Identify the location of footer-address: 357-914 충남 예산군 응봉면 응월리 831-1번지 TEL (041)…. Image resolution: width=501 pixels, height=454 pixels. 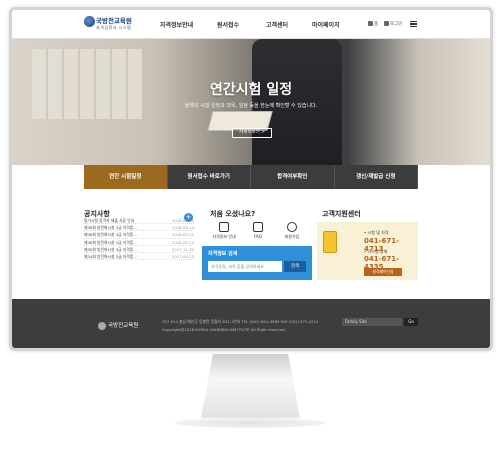
(240, 321).